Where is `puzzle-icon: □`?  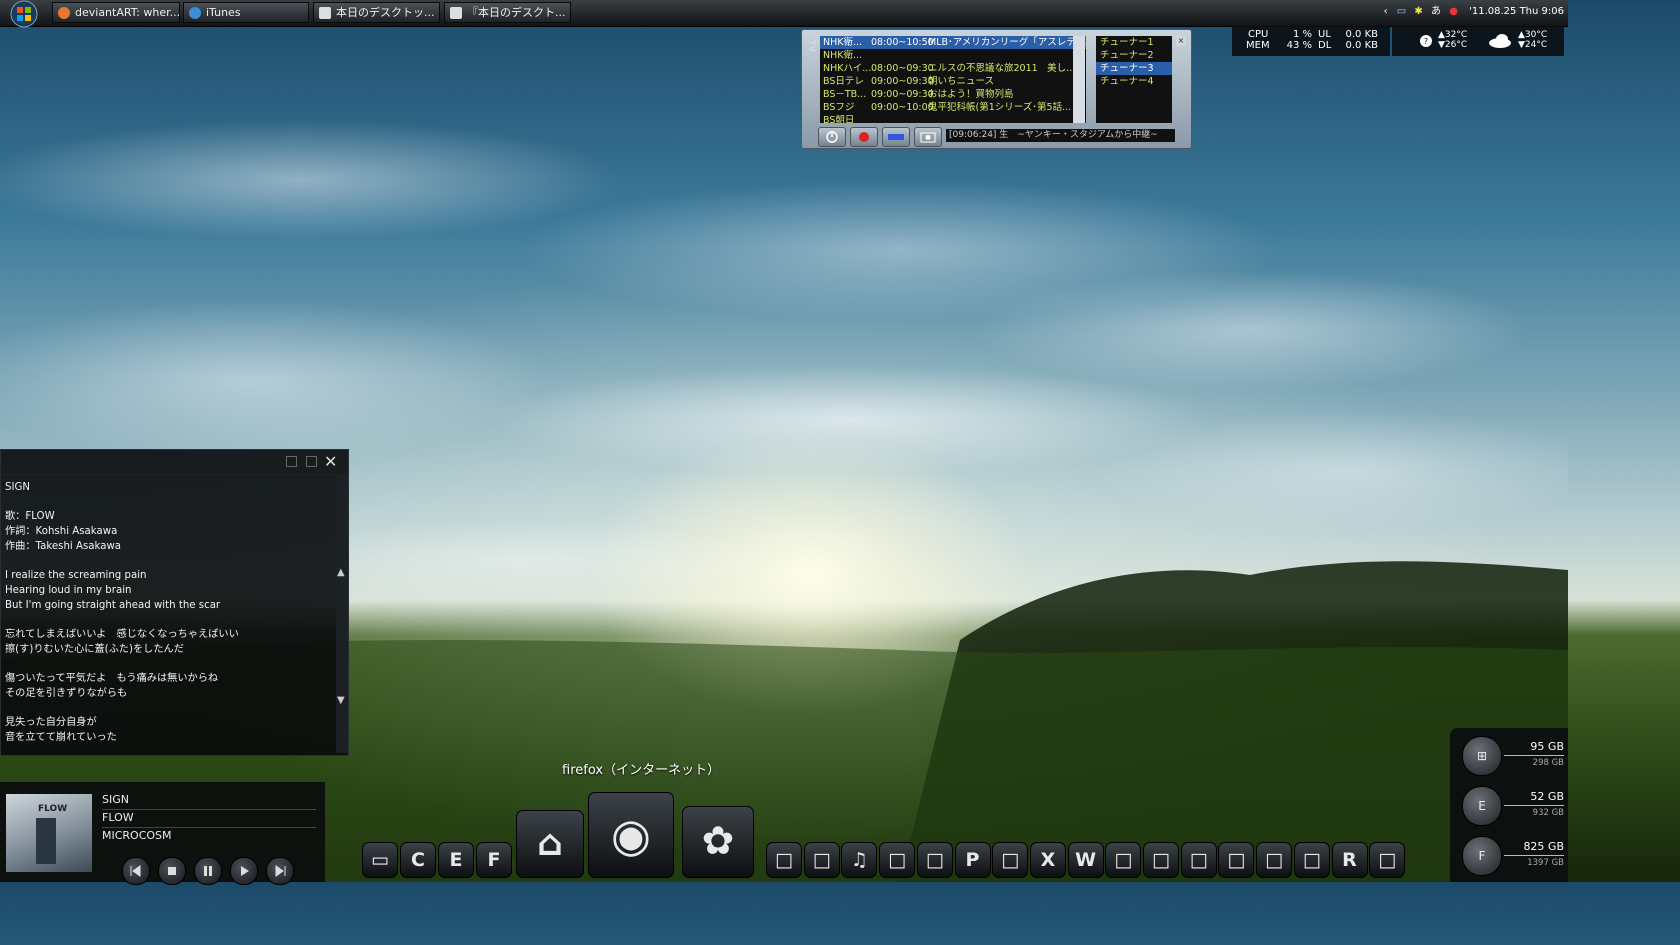
puzzle-icon: □ is located at coordinates (1123, 860).